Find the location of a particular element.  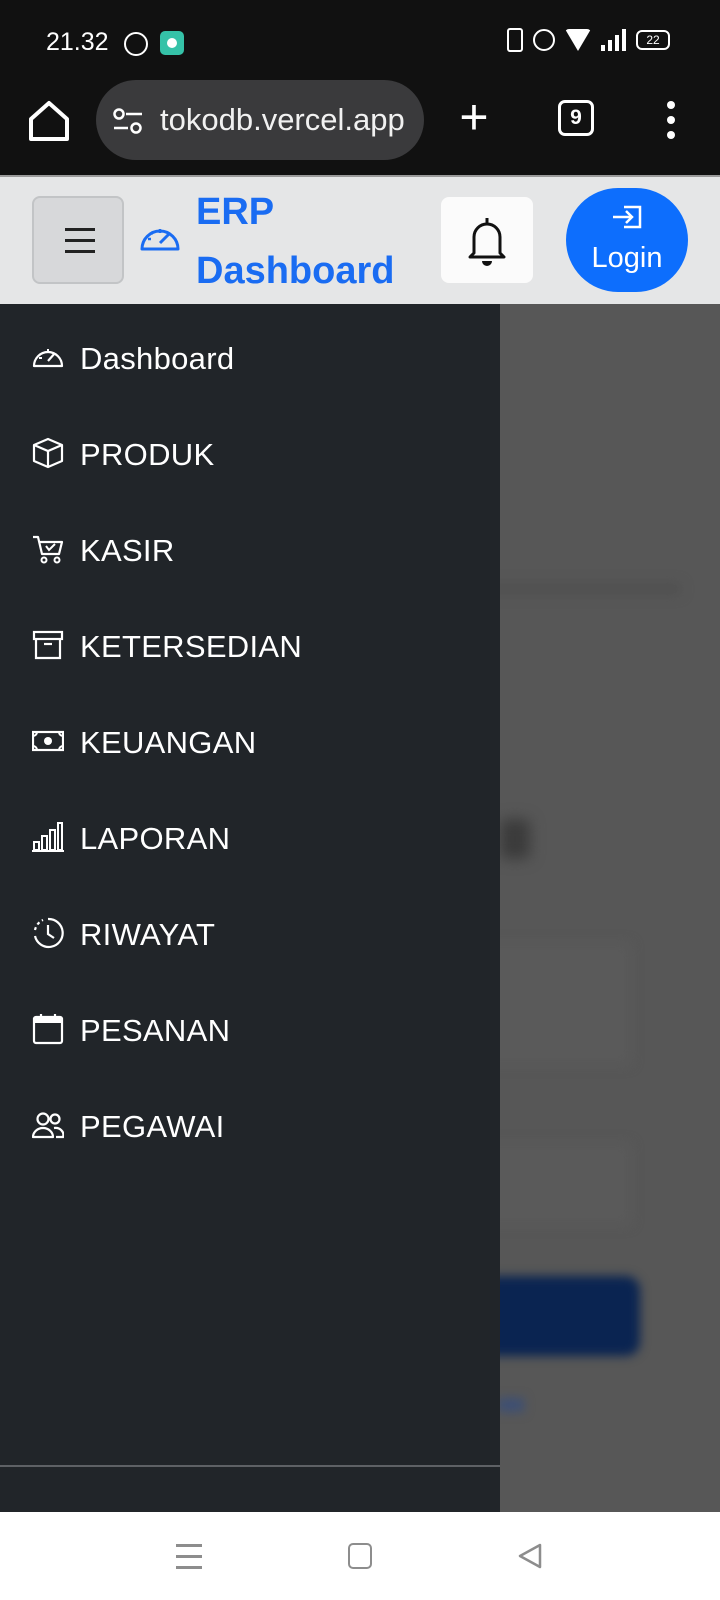

sidebar-item-produk: PRODUK is located at coordinates (250, 453).